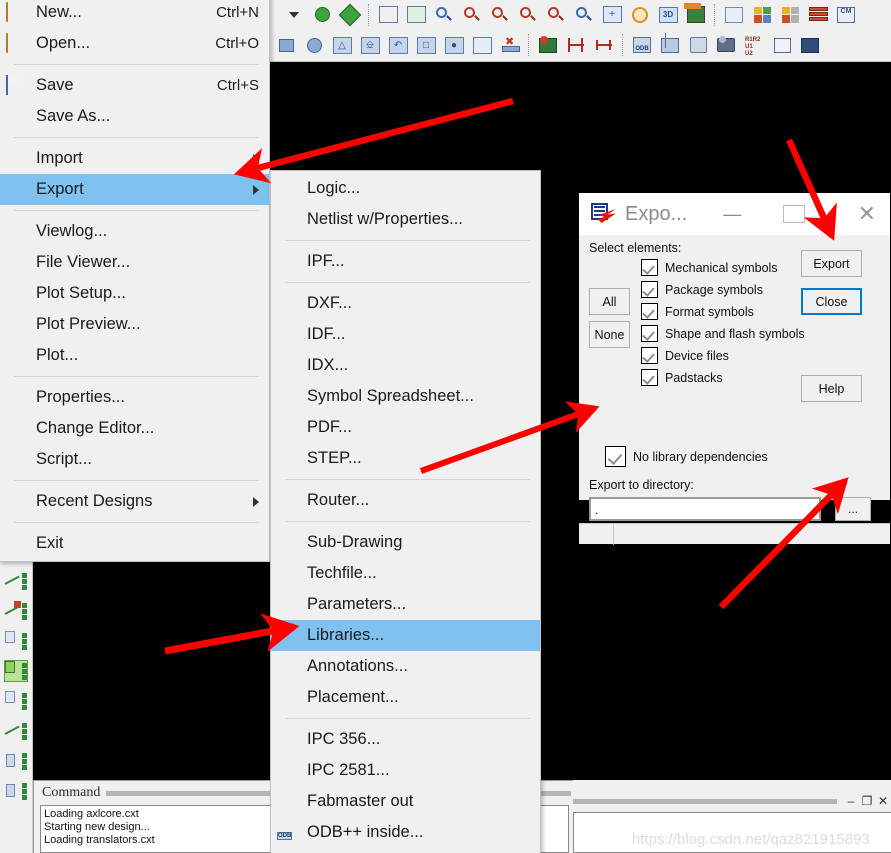 The width and height of the screenshot is (891, 853). I want to click on all-button: All, so click(609, 301).